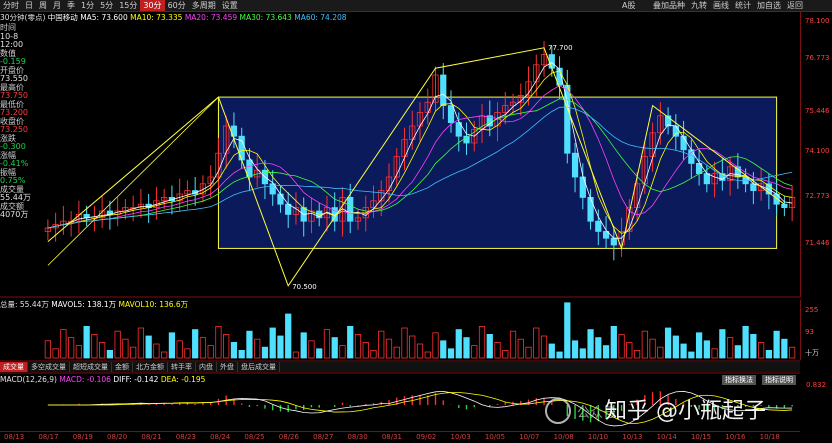 This screenshot has width=832, height=443. Describe the element at coordinates (182, 367) in the screenshot. I see `indicator-tab-5: 转手率` at that location.